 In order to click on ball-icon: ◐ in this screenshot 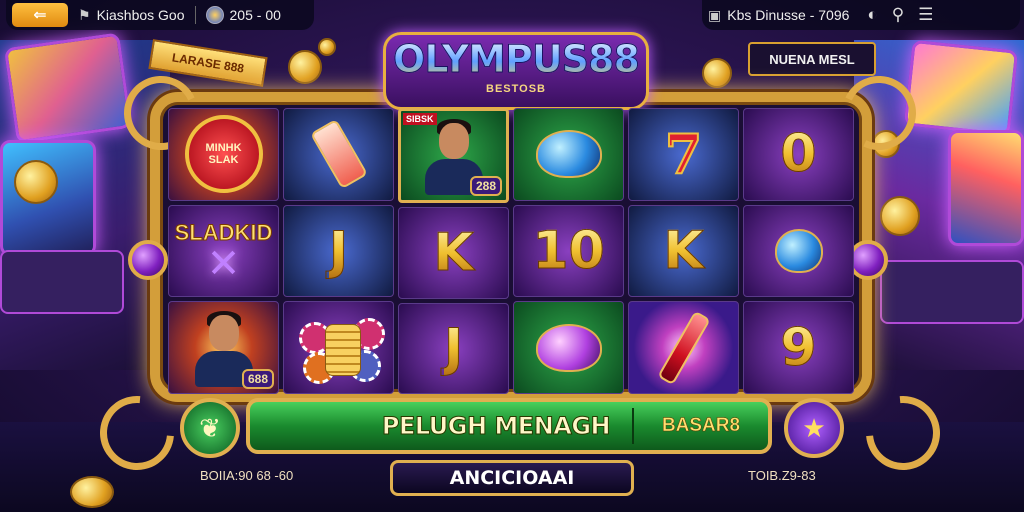, I will do `click(872, 15)`.